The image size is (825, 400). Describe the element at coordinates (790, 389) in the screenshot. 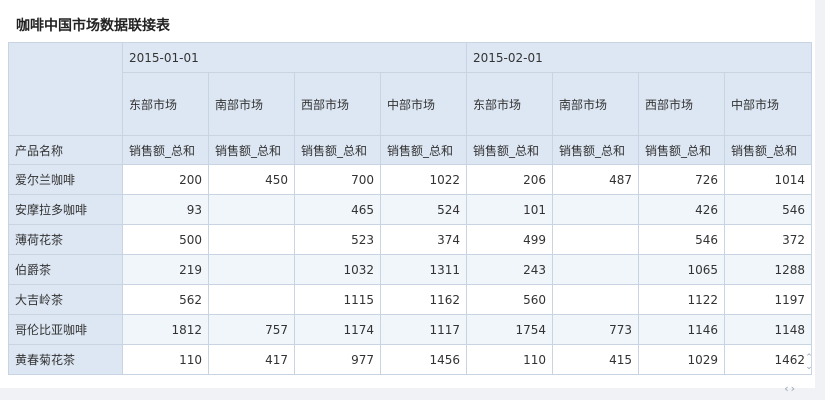

I see `horizontal-scroll-icon: ‹›` at that location.